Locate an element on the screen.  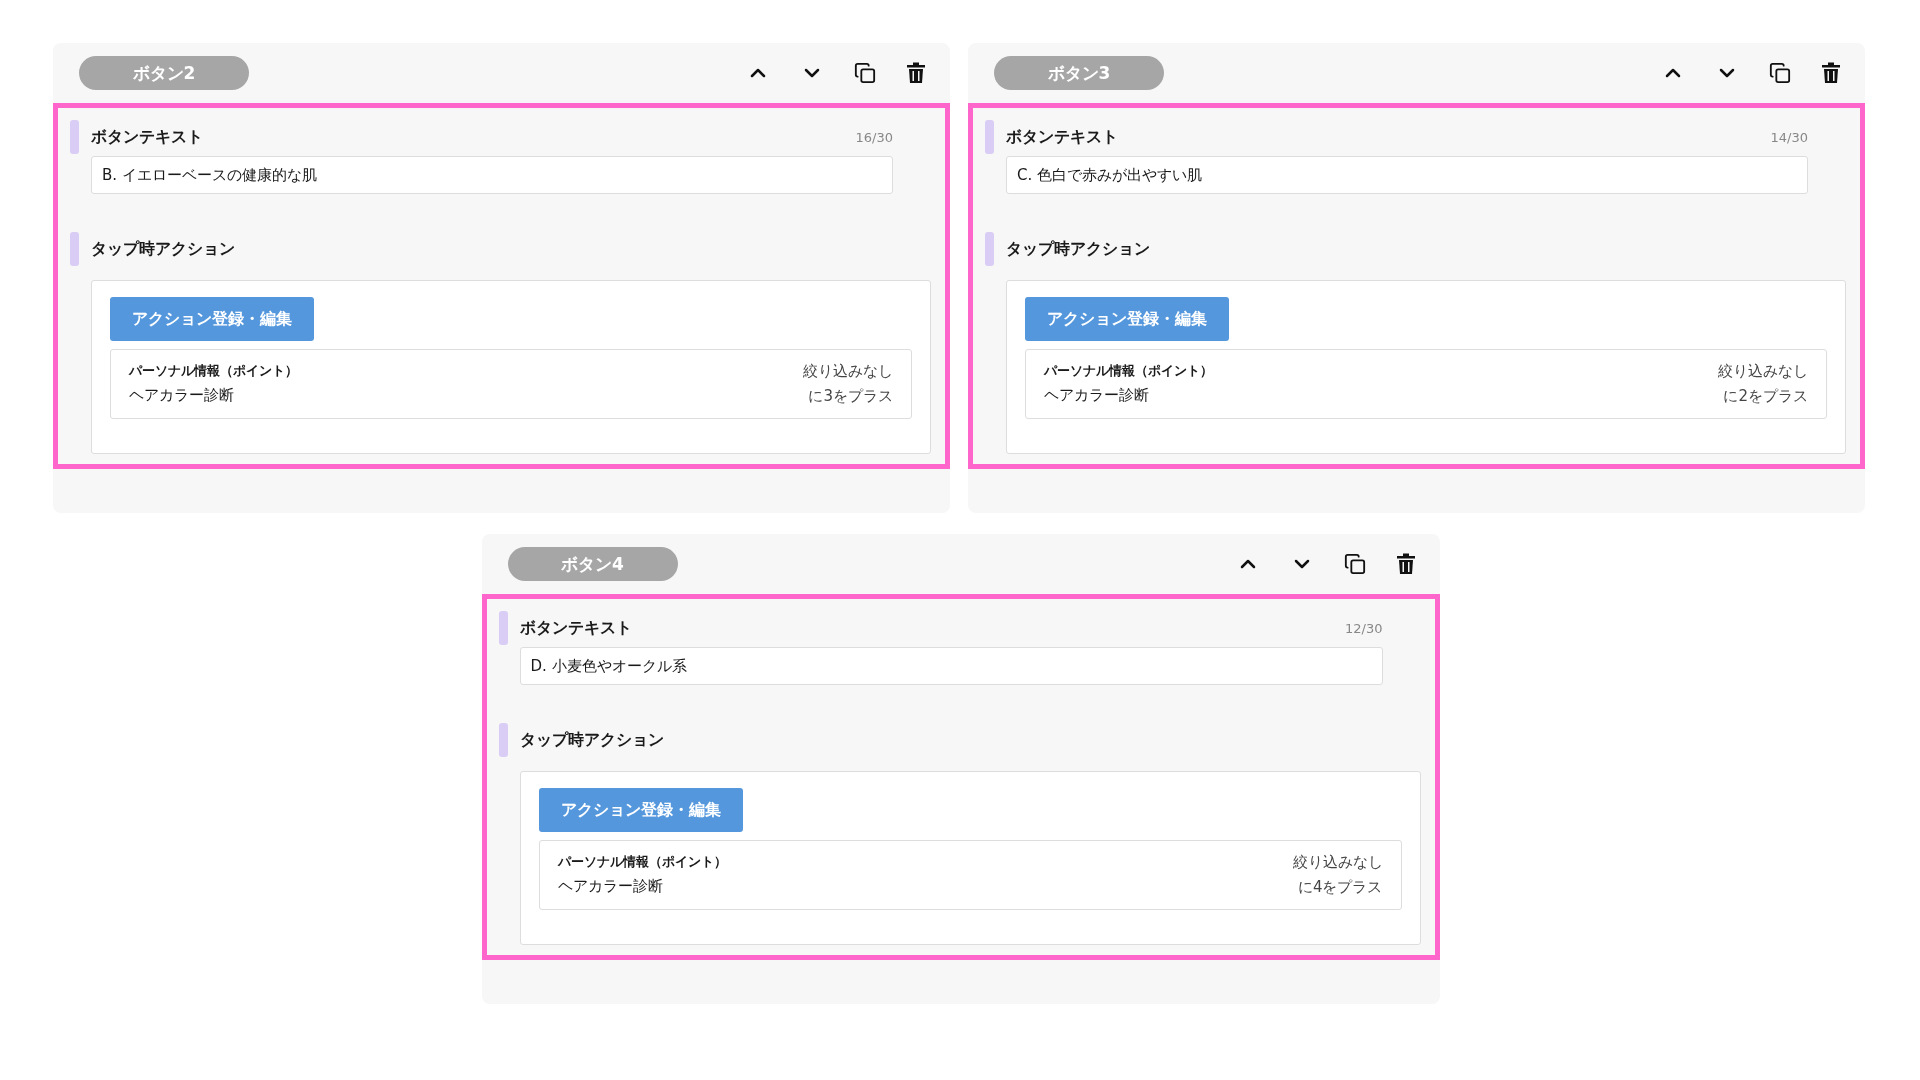
button-text-field: C. 色白で赤みが出やすい肌 is located at coordinates (1407, 175).